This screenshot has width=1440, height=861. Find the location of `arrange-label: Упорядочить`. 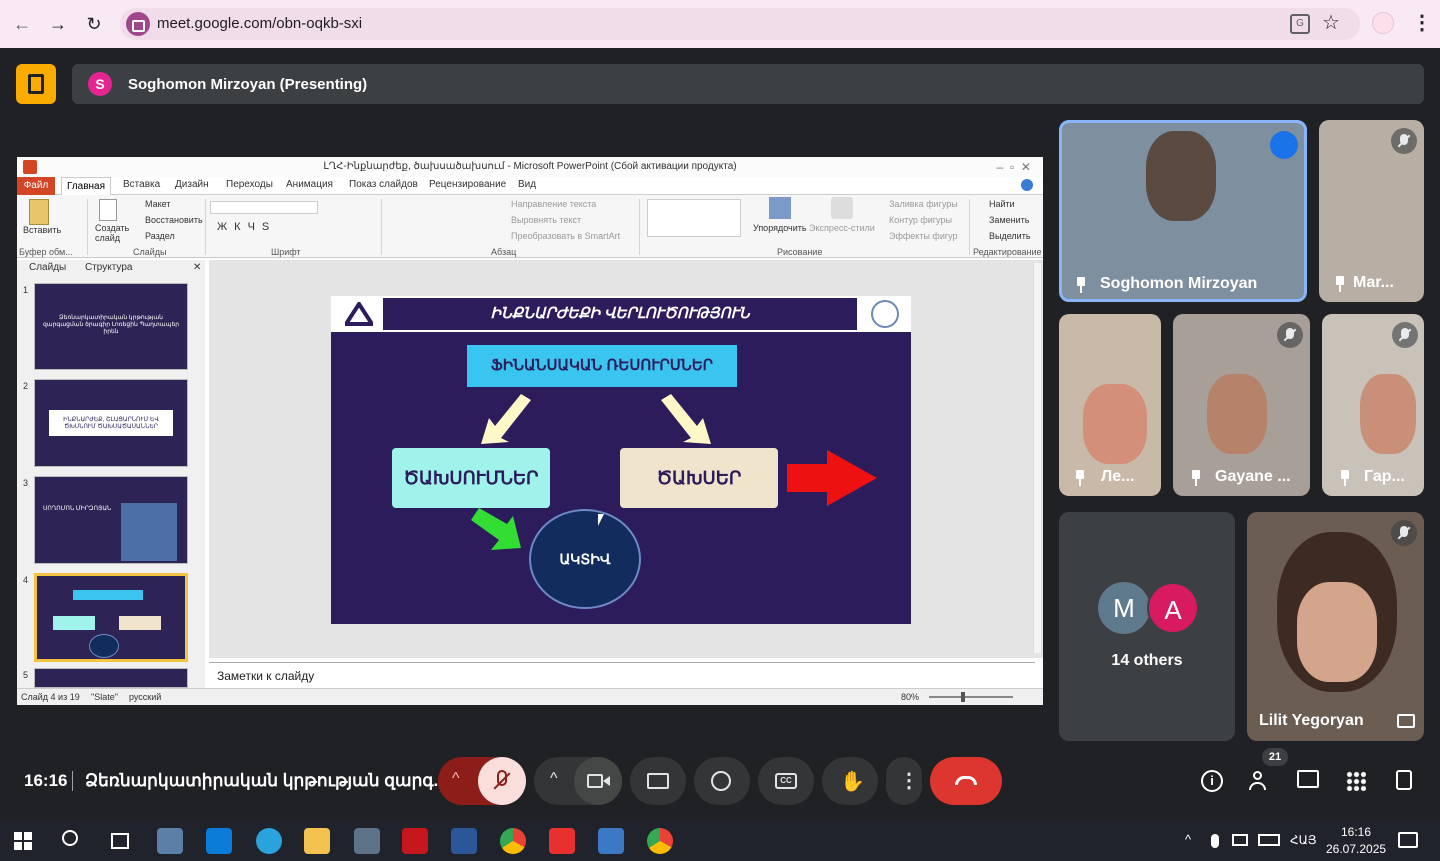

arrange-label: Упорядочить is located at coordinates (780, 228).